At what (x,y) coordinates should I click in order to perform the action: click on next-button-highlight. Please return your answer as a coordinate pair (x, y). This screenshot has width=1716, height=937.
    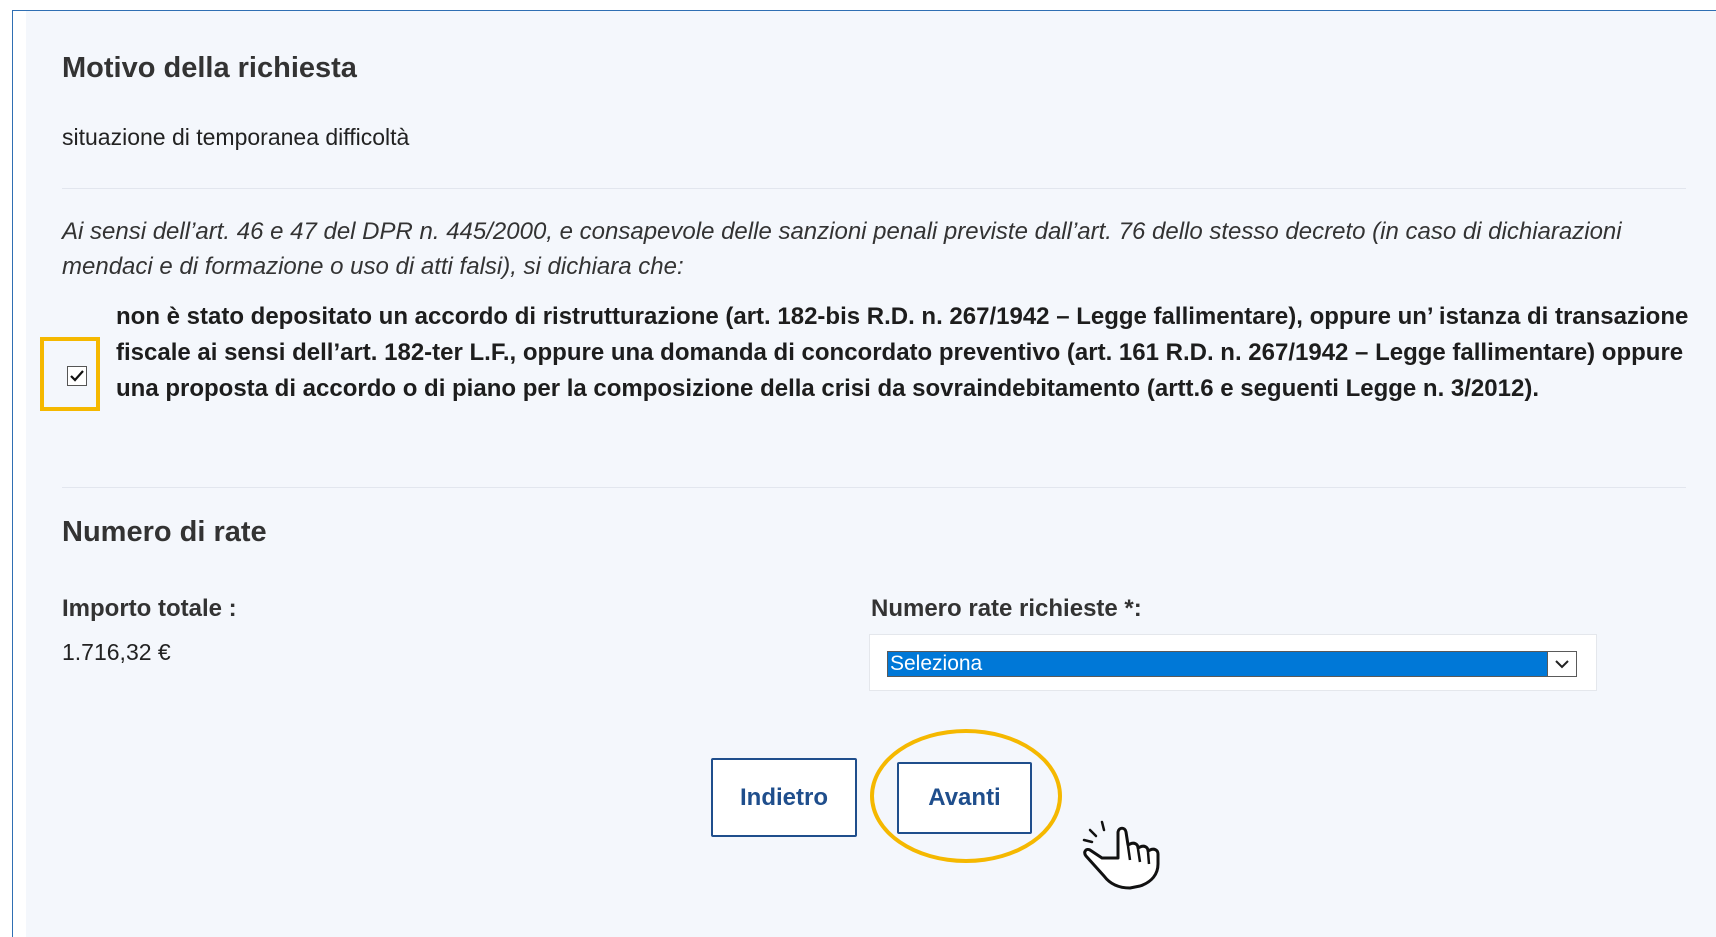
    Looking at the image, I should click on (966, 796).